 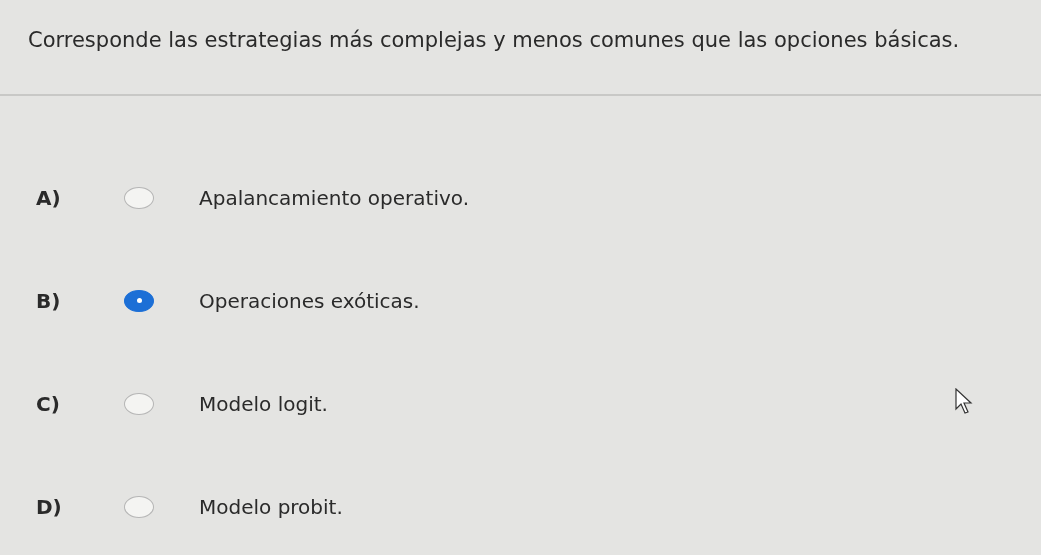 I want to click on option-label: Modelo logit., so click(x=263, y=403).